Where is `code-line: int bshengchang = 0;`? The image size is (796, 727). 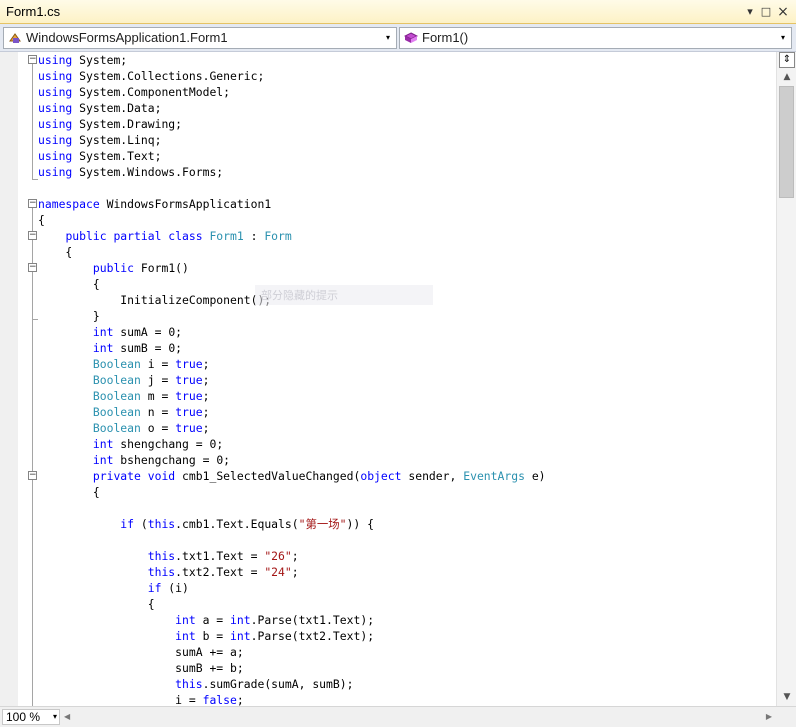
code-line: int bshengchang = 0; is located at coordinates (407, 460).